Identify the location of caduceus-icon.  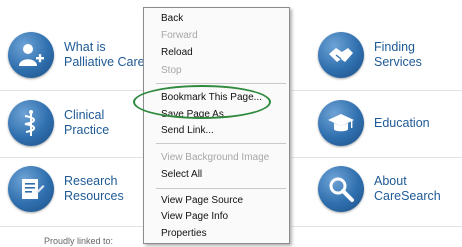
(31, 123).